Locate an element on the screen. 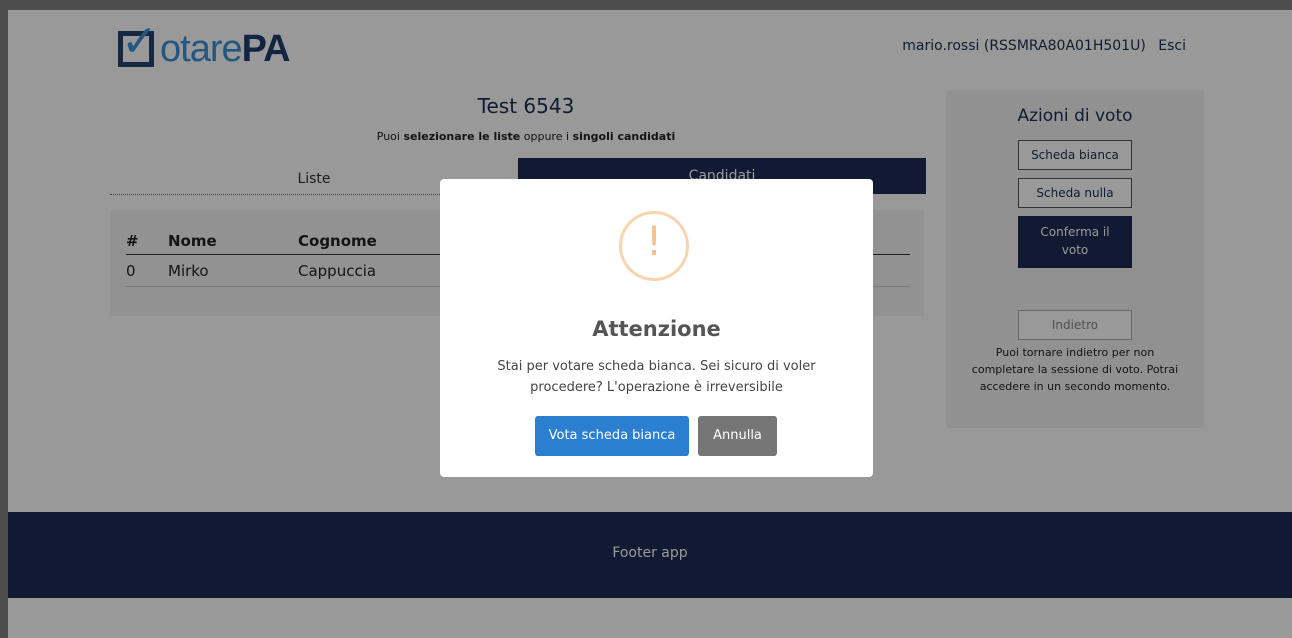 The height and width of the screenshot is (638, 1292). confirm-blank-vote-button: Vota scheda bianca is located at coordinates (612, 436).